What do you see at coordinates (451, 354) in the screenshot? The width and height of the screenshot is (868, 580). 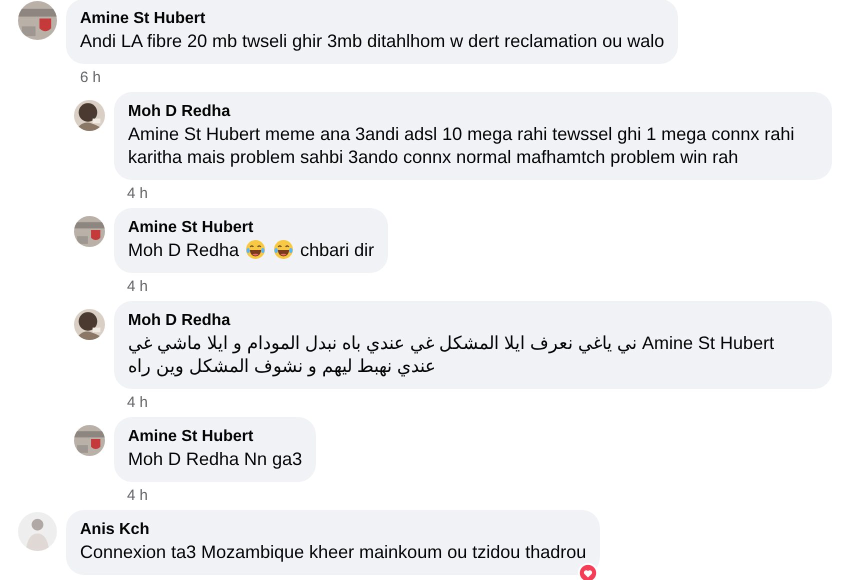 I see `comment-text: Amine St Hubert ني ياغي نعرف ايلا المشكل غي عندي باه نبدل المودام و ايلا ماشي غي عندي نهبط ليهم و نشوف المشكل وين راه` at bounding box center [451, 354].